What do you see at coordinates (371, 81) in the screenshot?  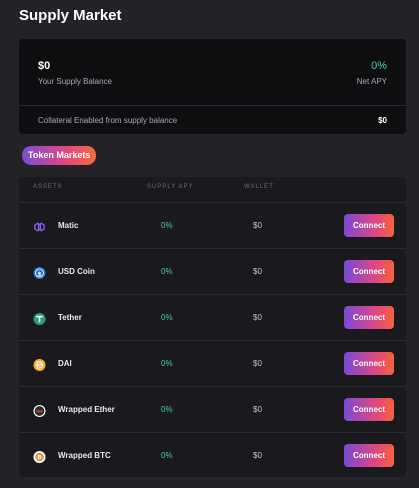 I see `net-apy-label: Net APY` at bounding box center [371, 81].